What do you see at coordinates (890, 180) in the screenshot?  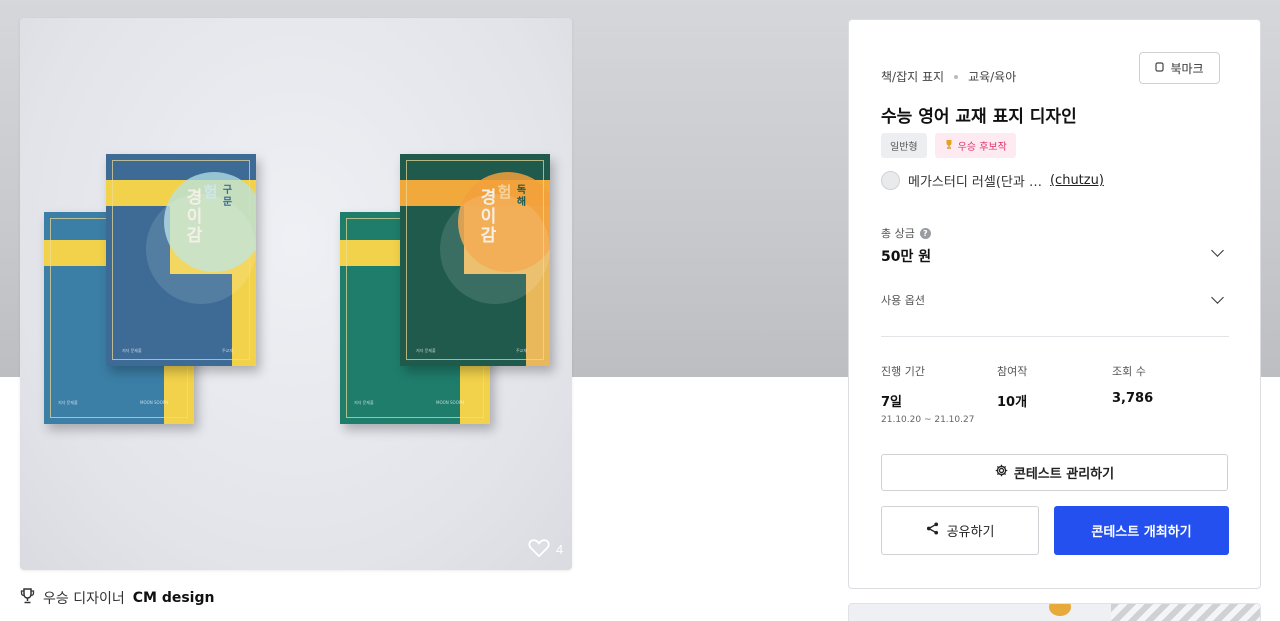 I see `avatar` at bounding box center [890, 180].